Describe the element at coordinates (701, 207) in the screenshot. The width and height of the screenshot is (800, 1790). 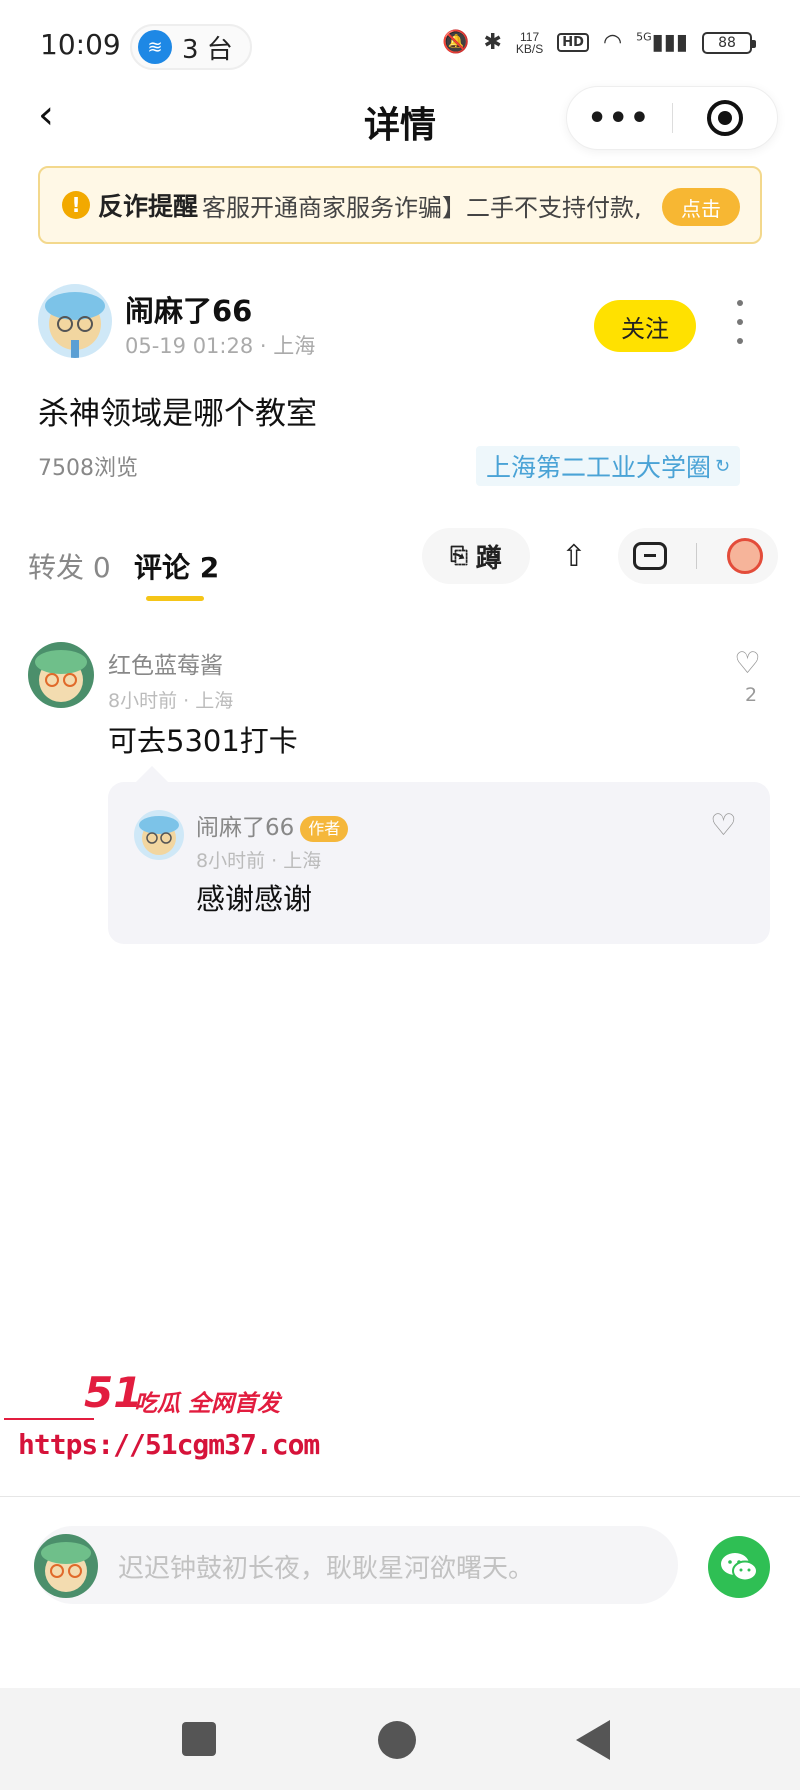
I see `alert-click-button: 点击` at that location.